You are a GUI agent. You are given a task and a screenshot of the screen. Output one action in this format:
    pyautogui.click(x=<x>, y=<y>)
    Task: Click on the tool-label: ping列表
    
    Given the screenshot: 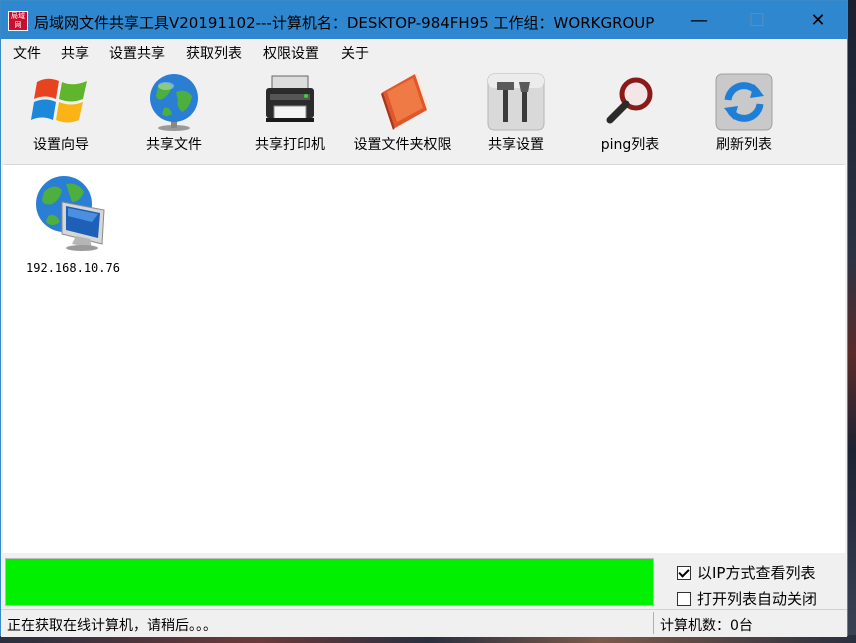 What is the action you would take?
    pyautogui.click(x=630, y=145)
    